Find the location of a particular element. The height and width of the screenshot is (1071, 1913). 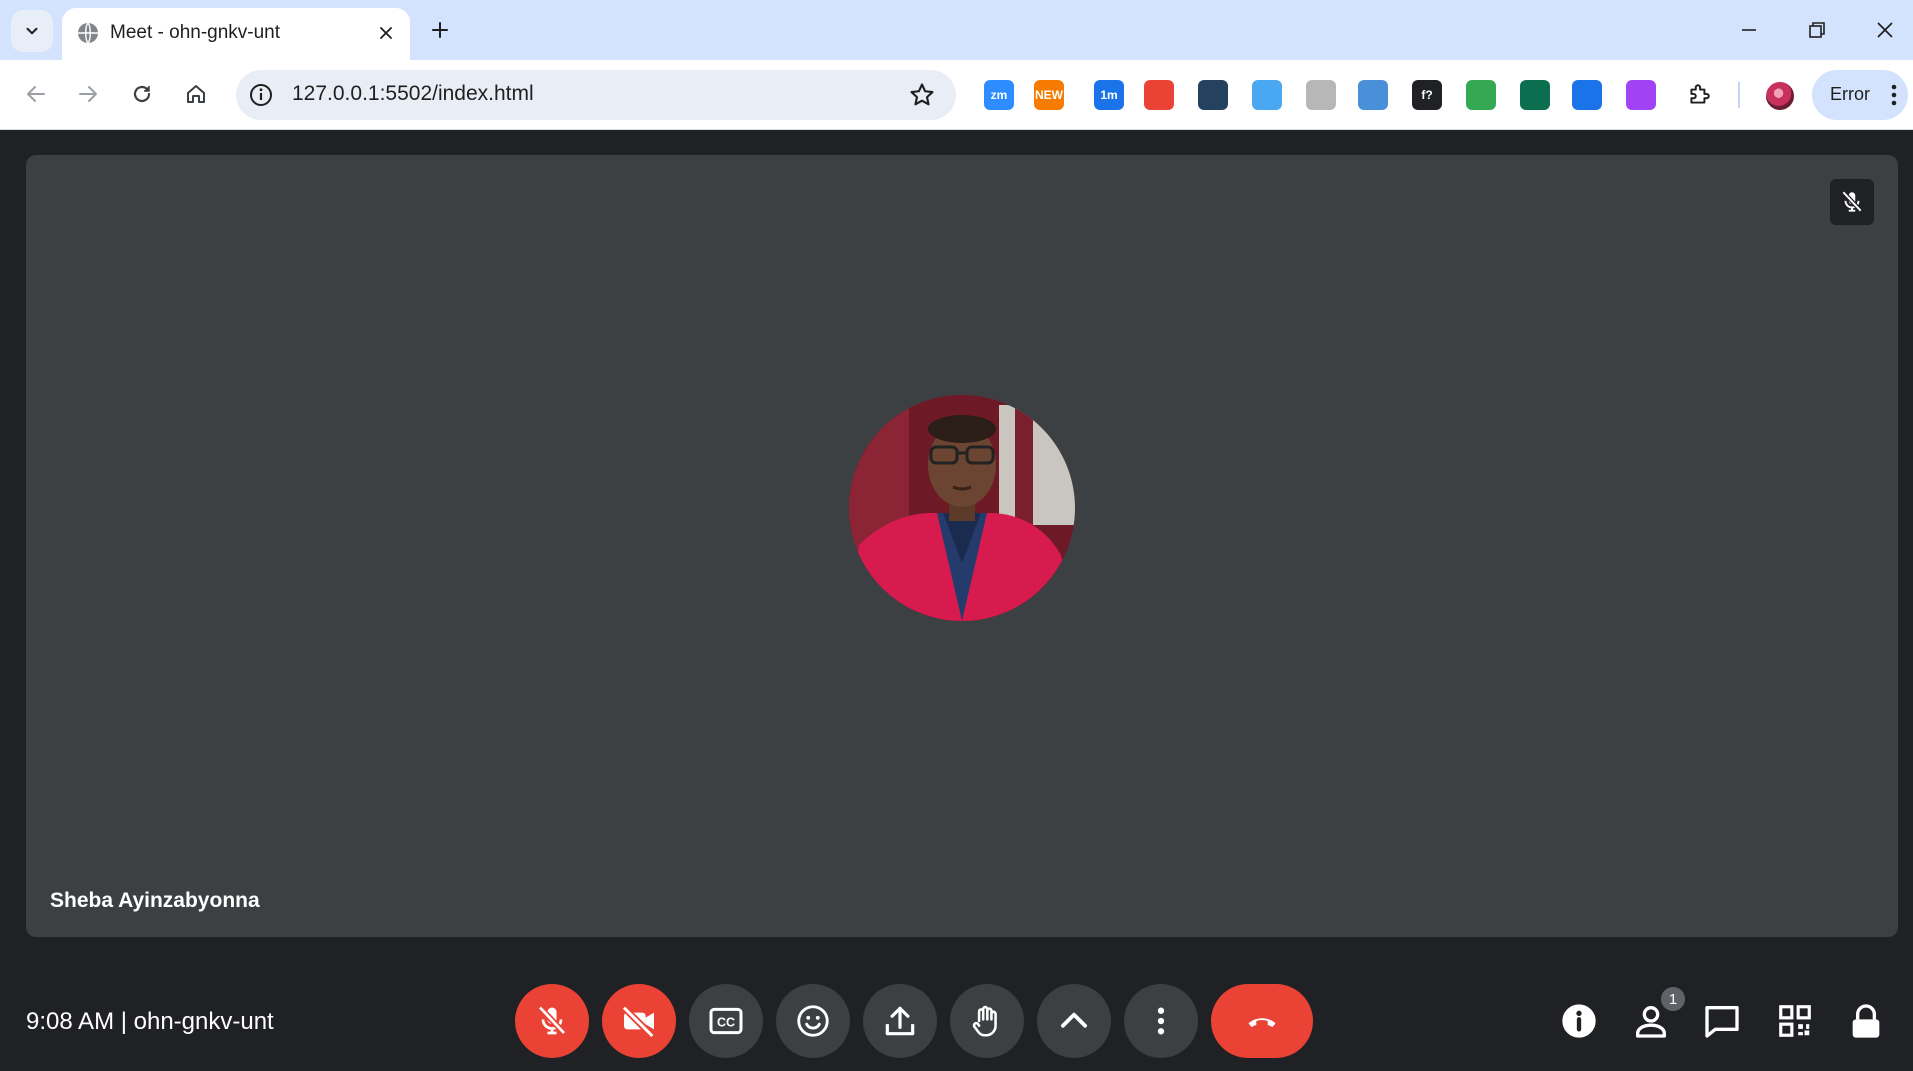

plus-icon is located at coordinates (440, 30).